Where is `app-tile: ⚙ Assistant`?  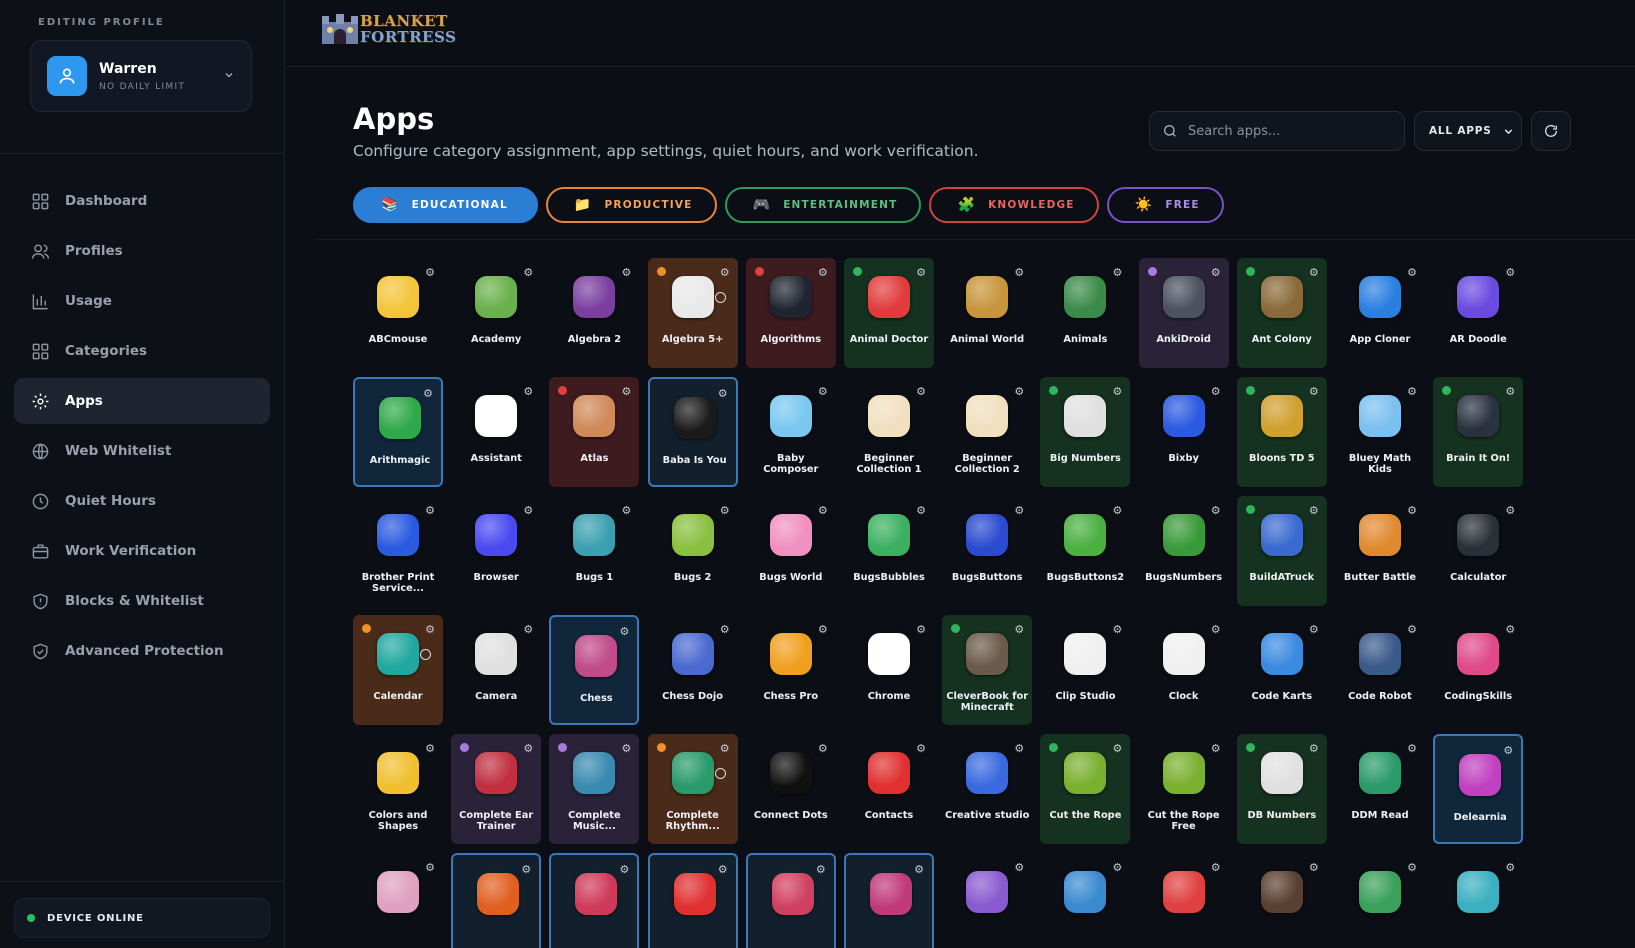 app-tile: ⚙ Assistant is located at coordinates (496, 432).